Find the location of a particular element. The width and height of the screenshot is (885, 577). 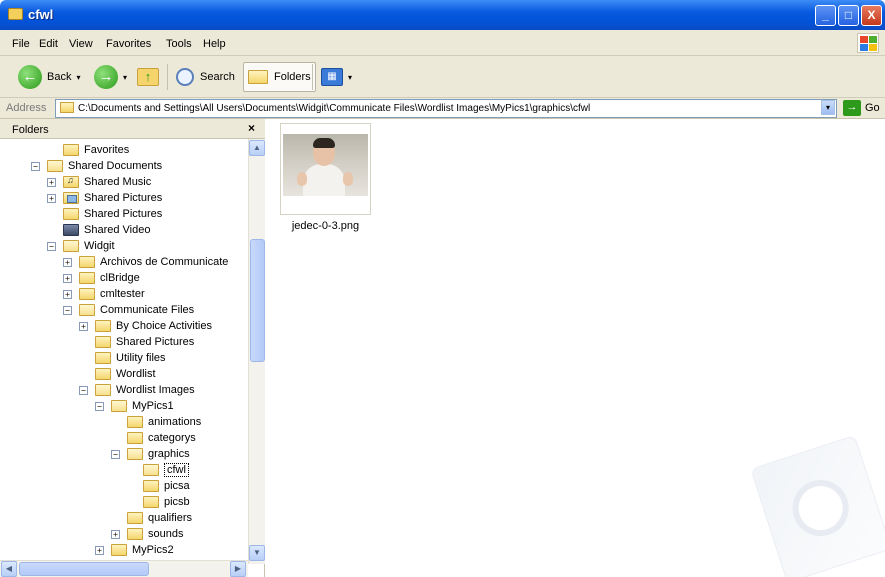

tree-node-widgit: − Widgit is located at coordinates (81, 246).